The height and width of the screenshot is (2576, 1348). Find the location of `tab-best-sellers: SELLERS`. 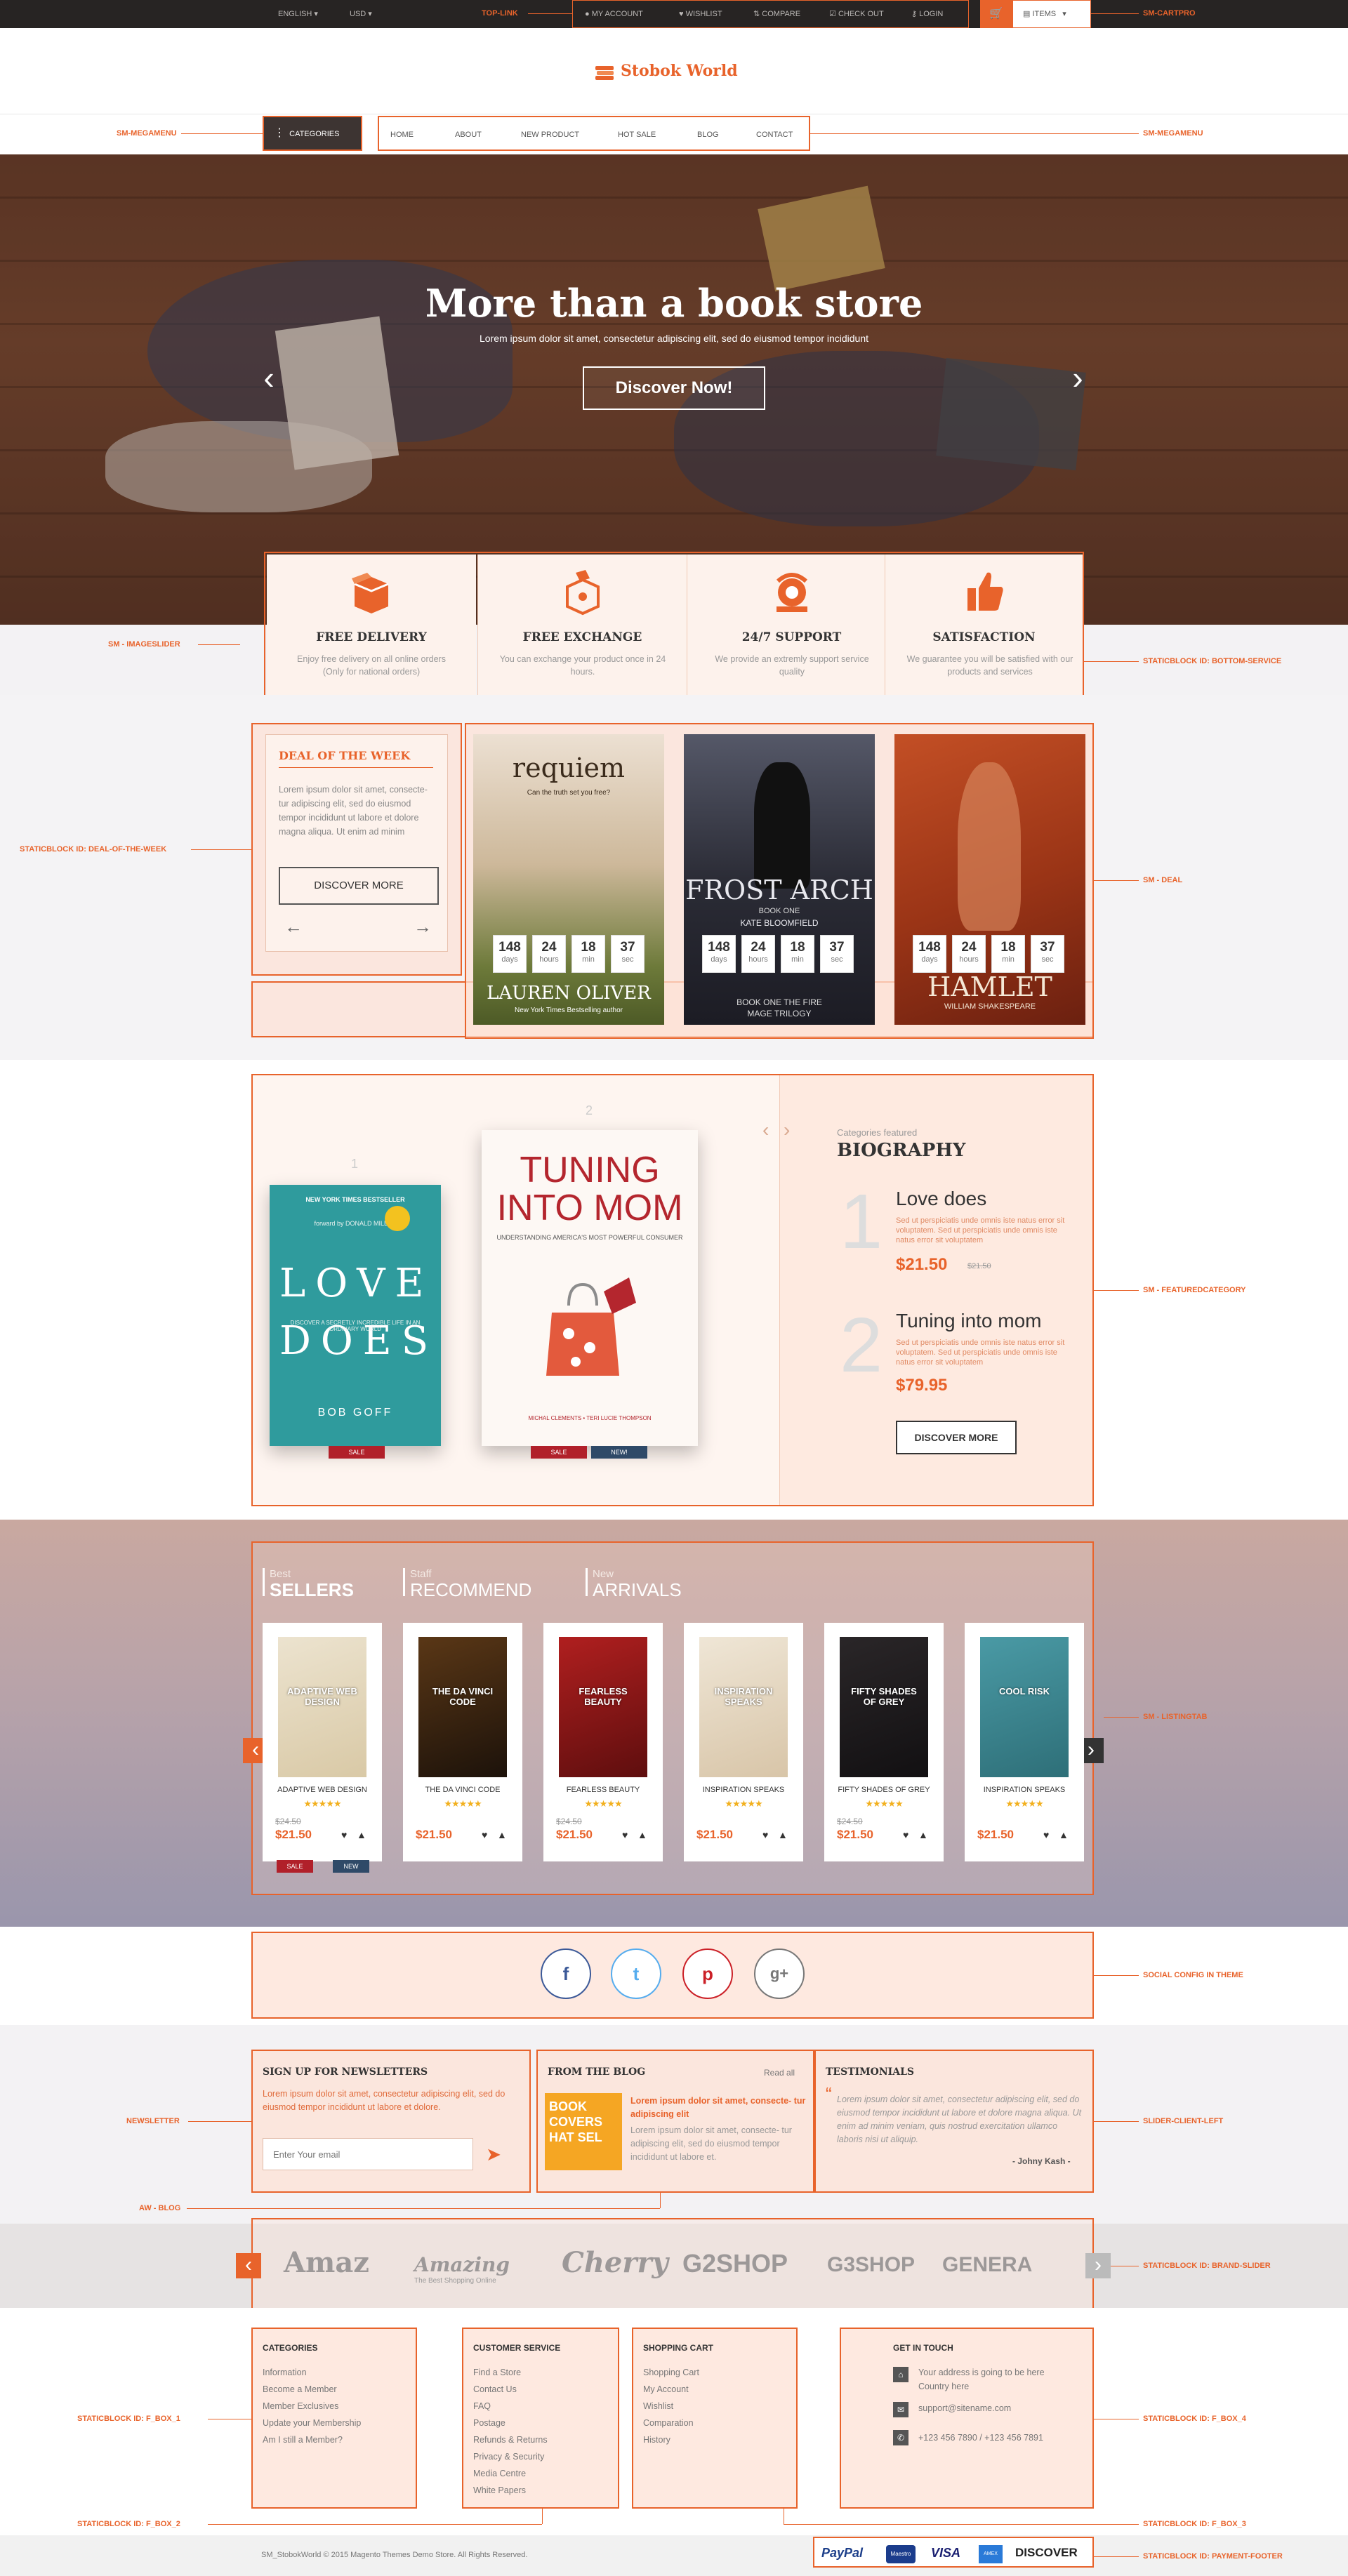

tab-best-sellers: SELLERS is located at coordinates (312, 1590).